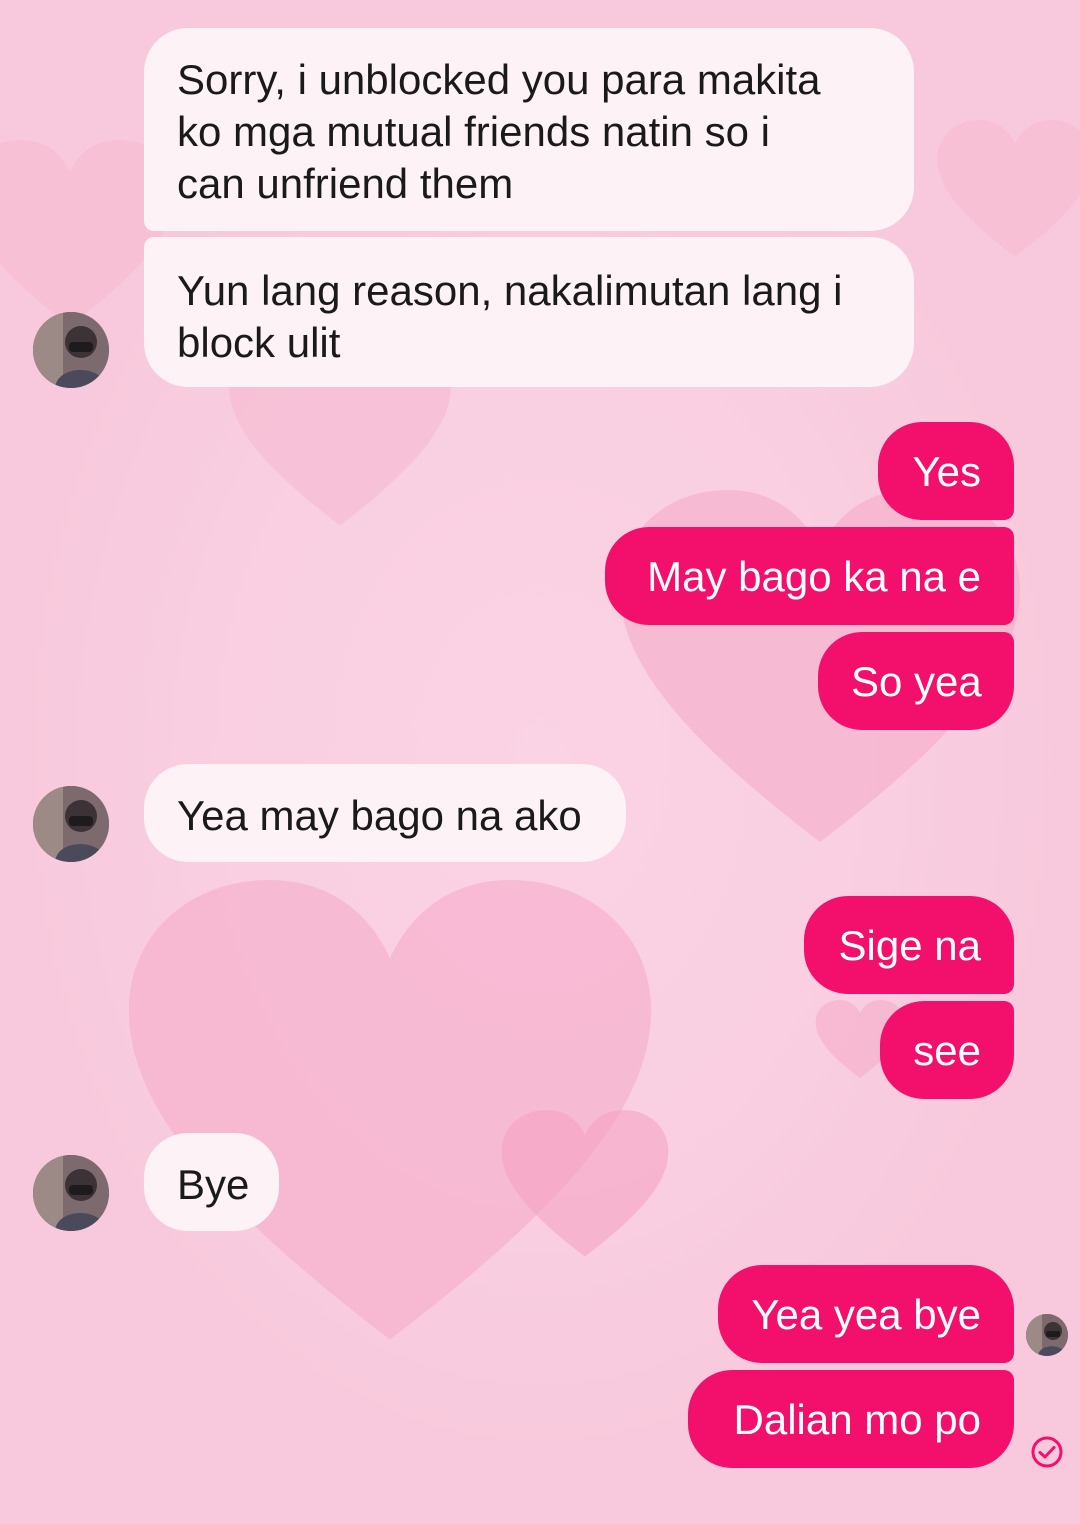 The image size is (1080, 1524). Describe the element at coordinates (345, 183) in the screenshot. I see `message-text-line: can unfriend them` at that location.